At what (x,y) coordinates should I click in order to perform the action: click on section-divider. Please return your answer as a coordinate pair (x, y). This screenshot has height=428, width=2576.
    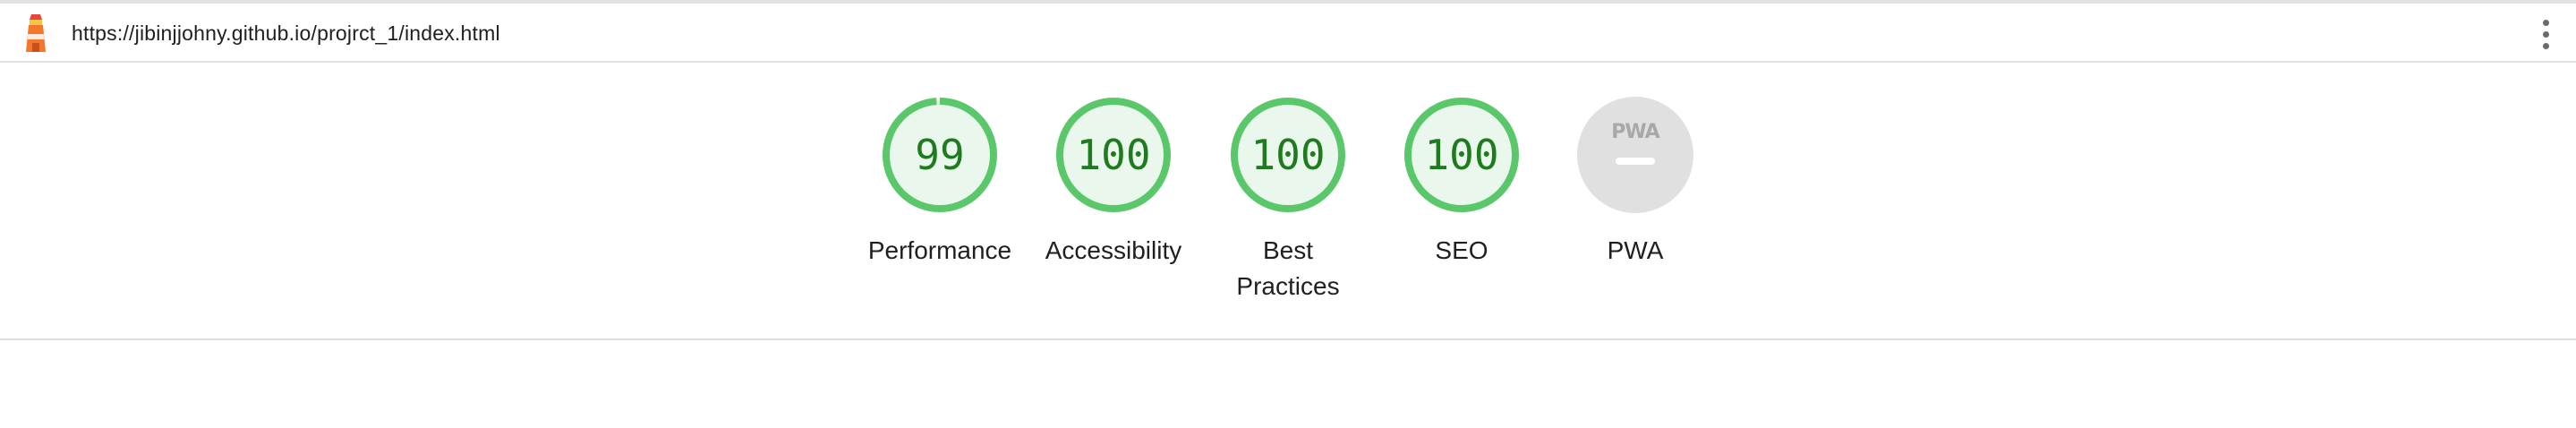
    Looking at the image, I should click on (1288, 339).